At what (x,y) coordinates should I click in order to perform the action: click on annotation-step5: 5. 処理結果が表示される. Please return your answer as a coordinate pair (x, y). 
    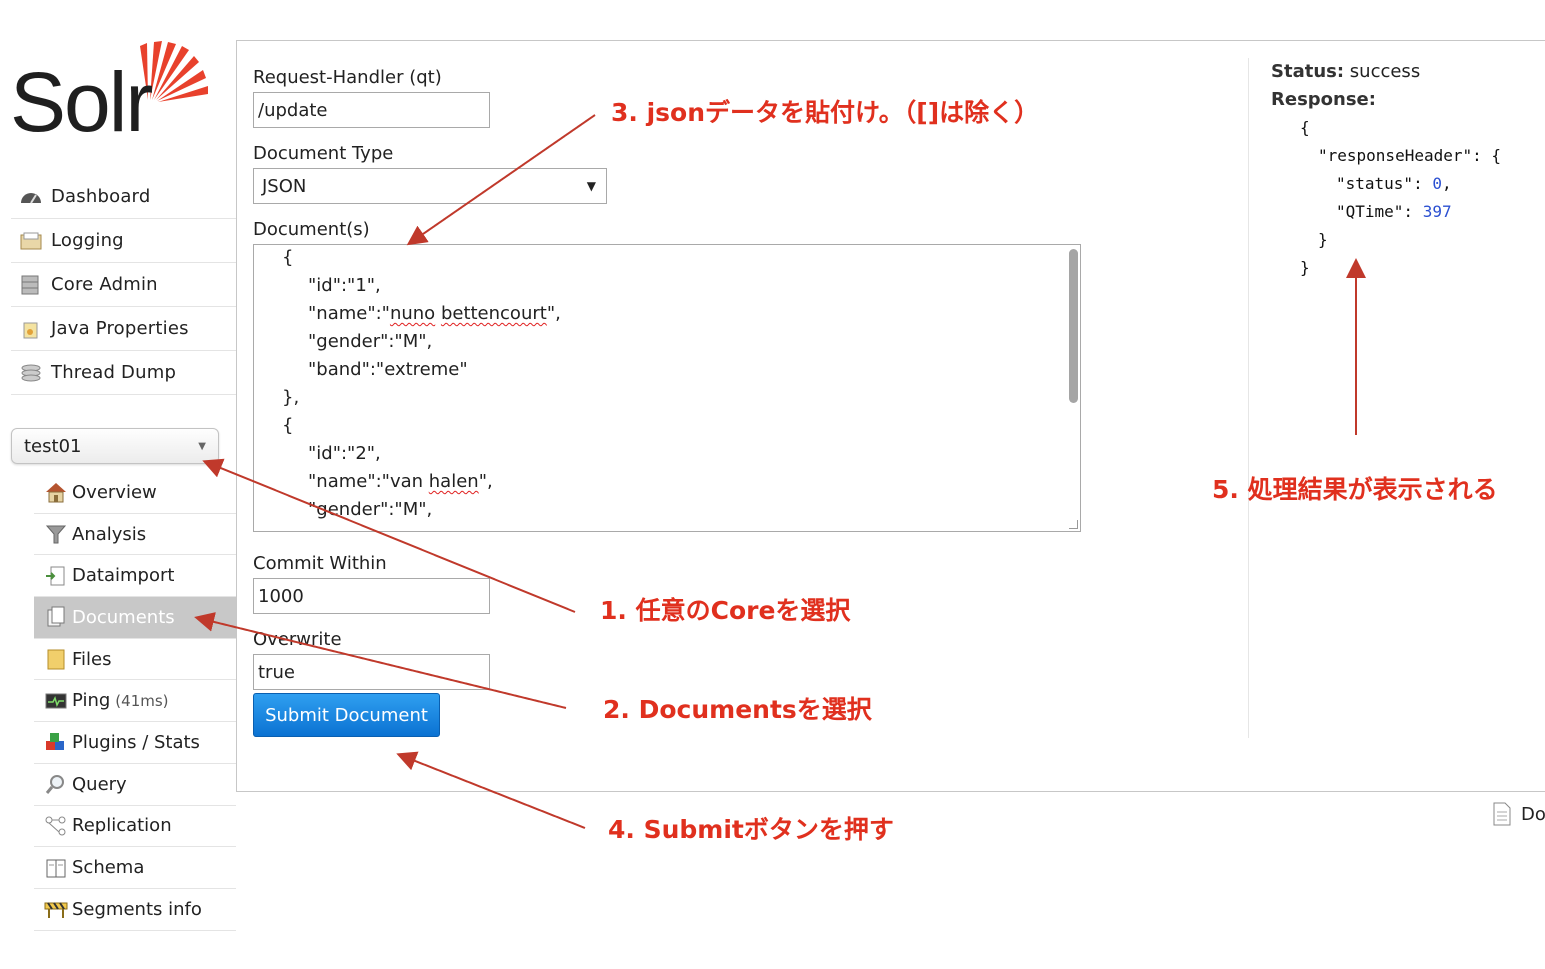
    Looking at the image, I should click on (1355, 489).